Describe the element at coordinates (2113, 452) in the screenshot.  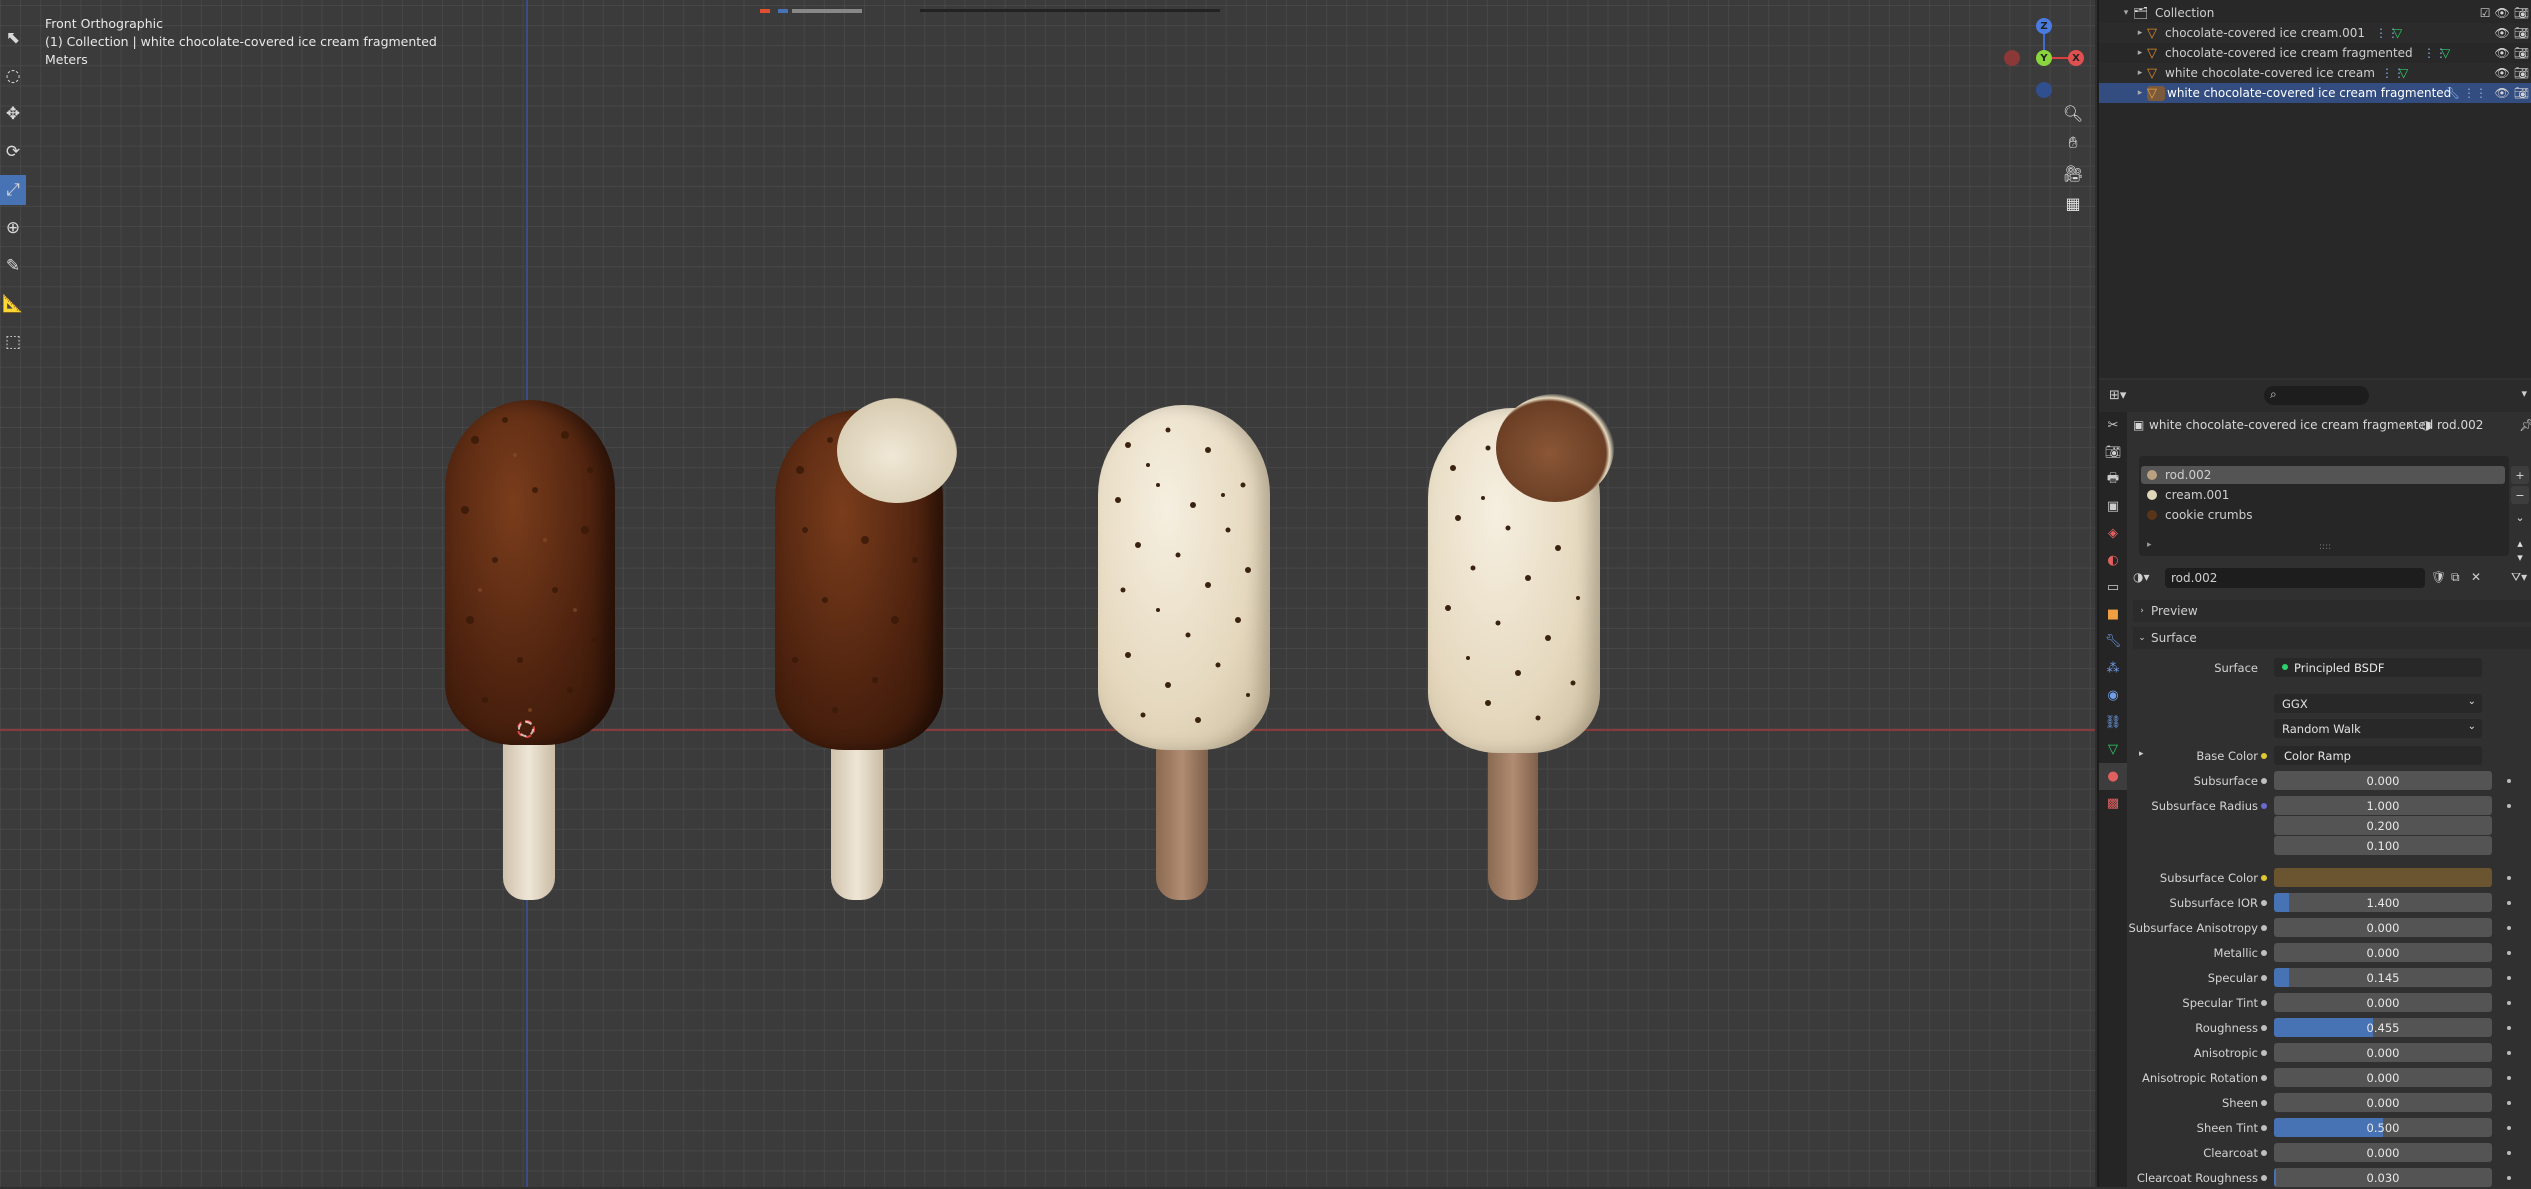
I see `render-tab-icon: 📷︎` at that location.